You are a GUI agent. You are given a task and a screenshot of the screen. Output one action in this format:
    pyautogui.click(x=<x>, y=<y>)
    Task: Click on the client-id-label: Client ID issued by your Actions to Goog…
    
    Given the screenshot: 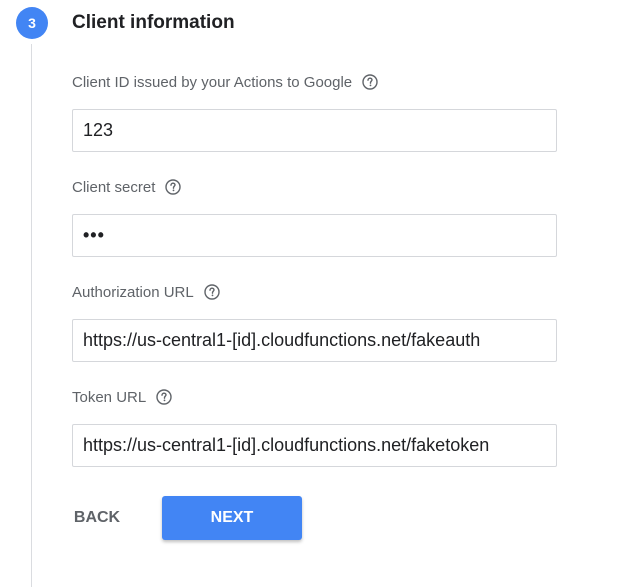 What is the action you would take?
    pyautogui.click(x=212, y=82)
    